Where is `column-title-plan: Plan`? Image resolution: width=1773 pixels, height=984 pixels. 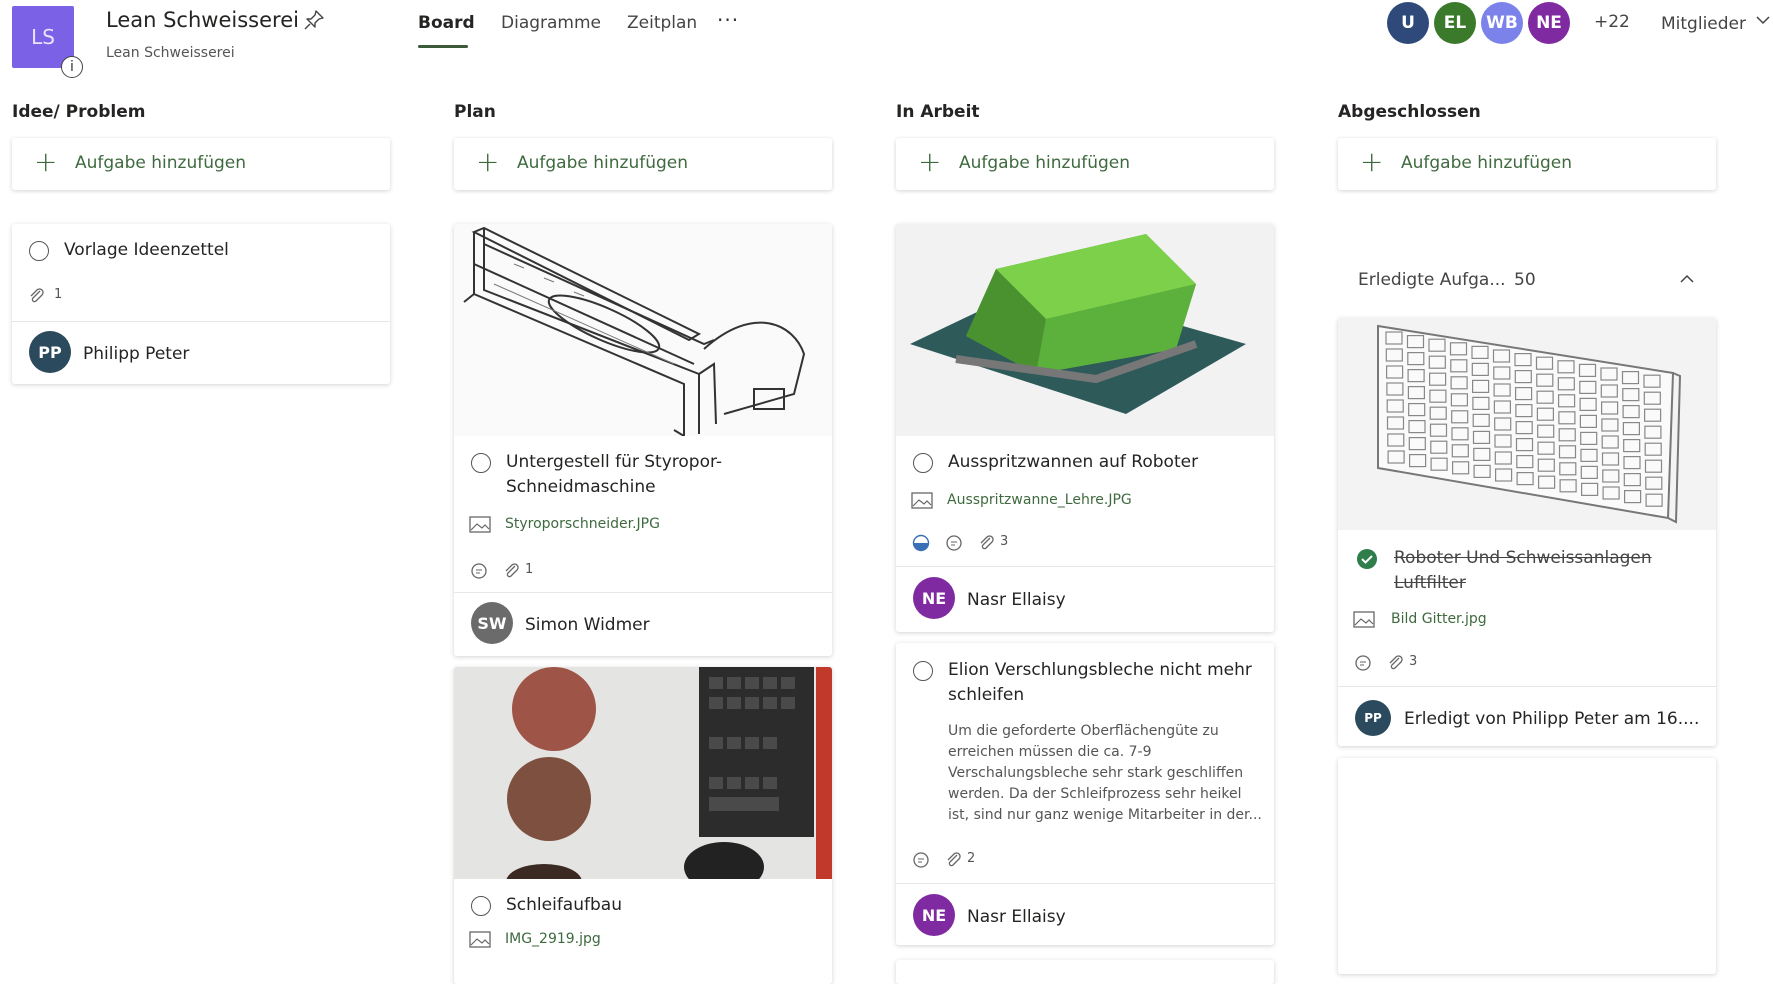 column-title-plan: Plan is located at coordinates (475, 112).